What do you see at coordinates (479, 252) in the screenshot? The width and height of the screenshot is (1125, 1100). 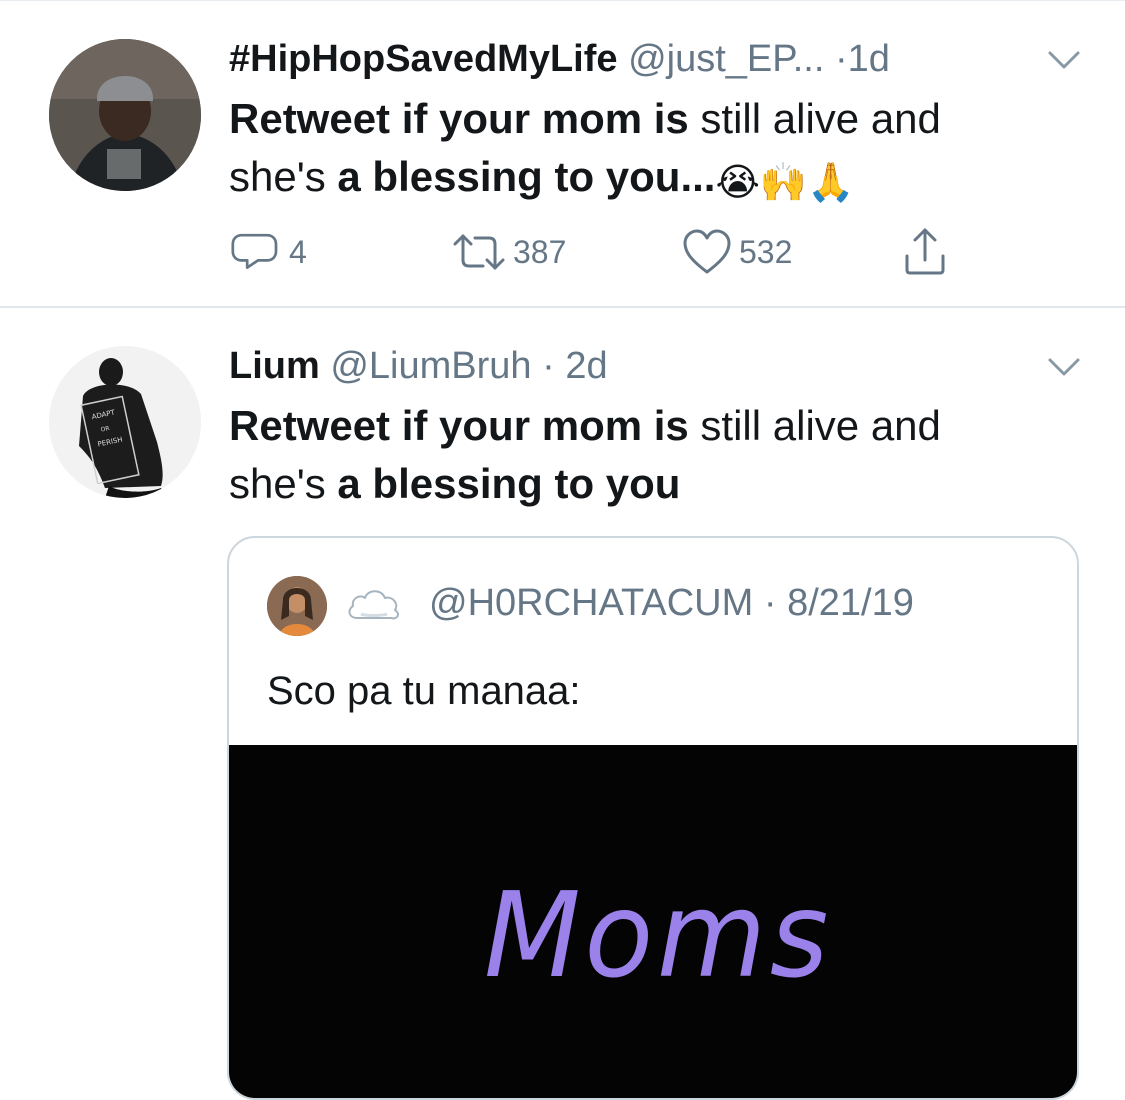 I see `retweet-icon` at bounding box center [479, 252].